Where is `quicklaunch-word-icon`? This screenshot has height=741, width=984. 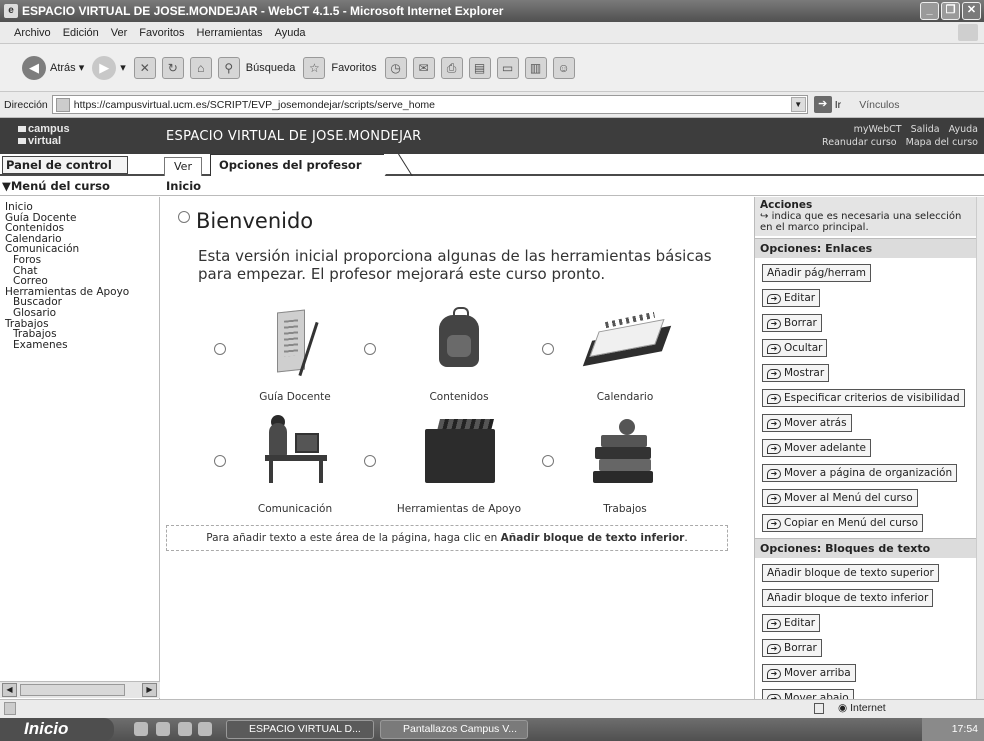 quicklaunch-word-icon is located at coordinates (205, 729).